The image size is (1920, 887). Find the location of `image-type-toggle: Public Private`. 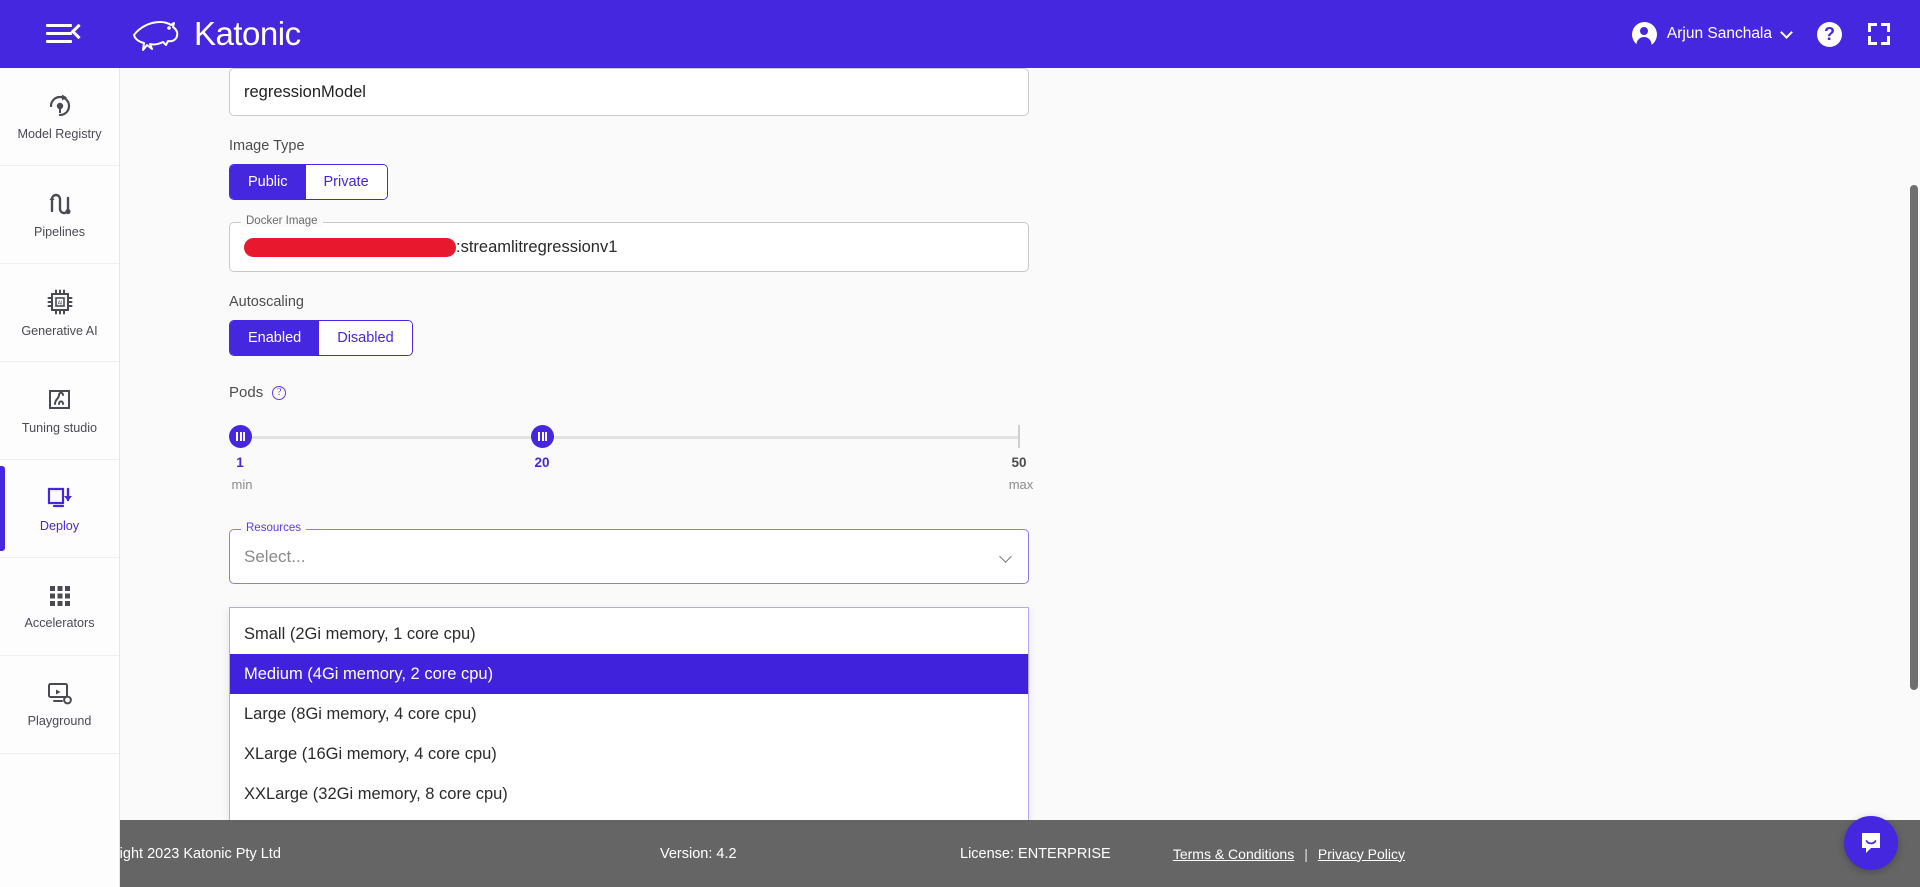

image-type-toggle: Public Private is located at coordinates (308, 182).